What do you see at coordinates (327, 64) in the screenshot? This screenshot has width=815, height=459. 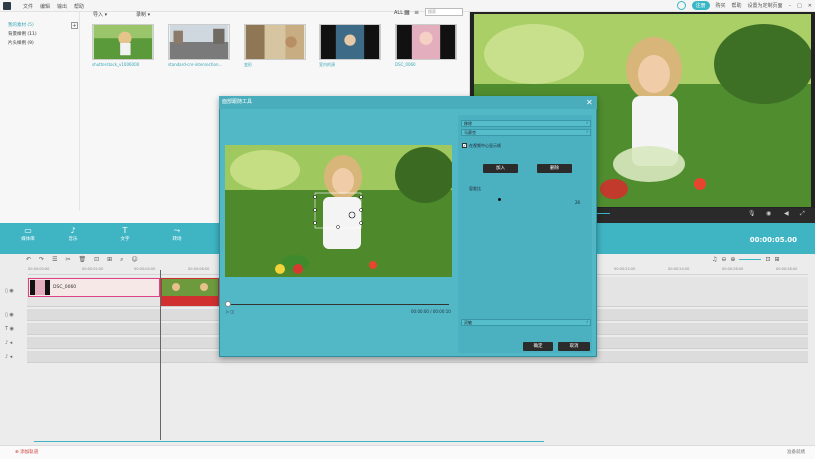 I see `thumb-label: 室内的演` at bounding box center [327, 64].